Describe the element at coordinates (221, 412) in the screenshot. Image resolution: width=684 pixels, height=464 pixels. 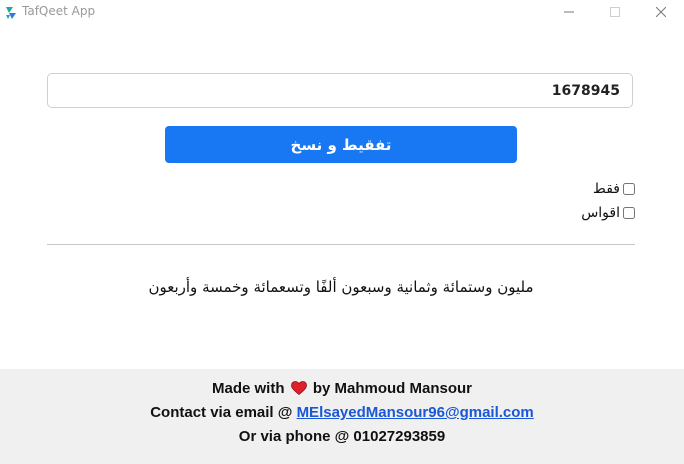
I see `contact-prefix: Contact via email @` at that location.